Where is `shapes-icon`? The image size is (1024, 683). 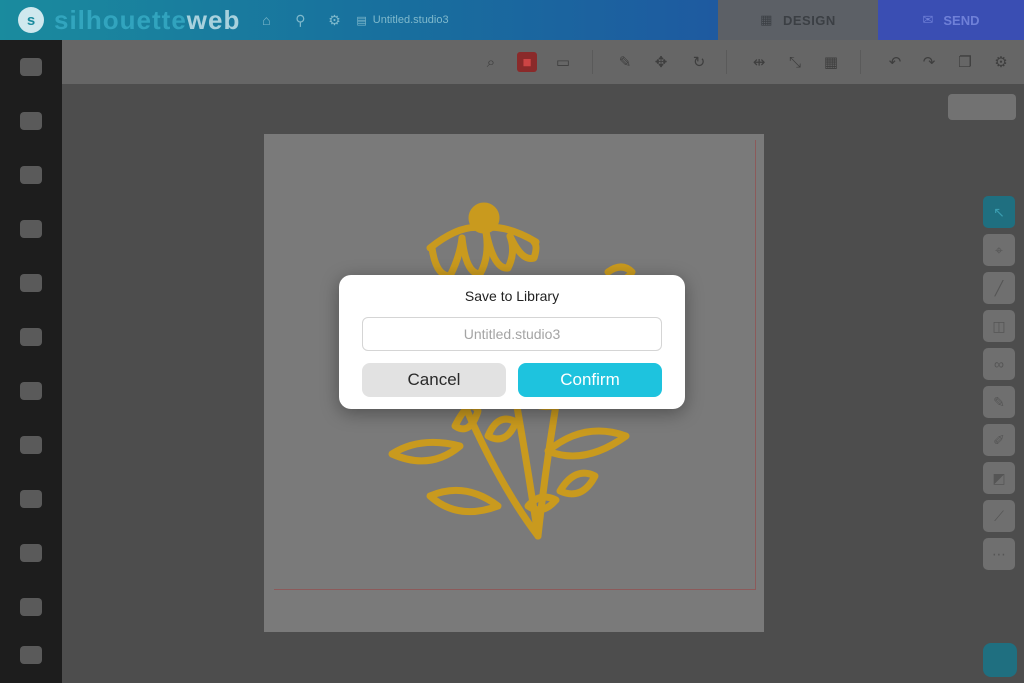
shapes-icon is located at coordinates (31, 121).